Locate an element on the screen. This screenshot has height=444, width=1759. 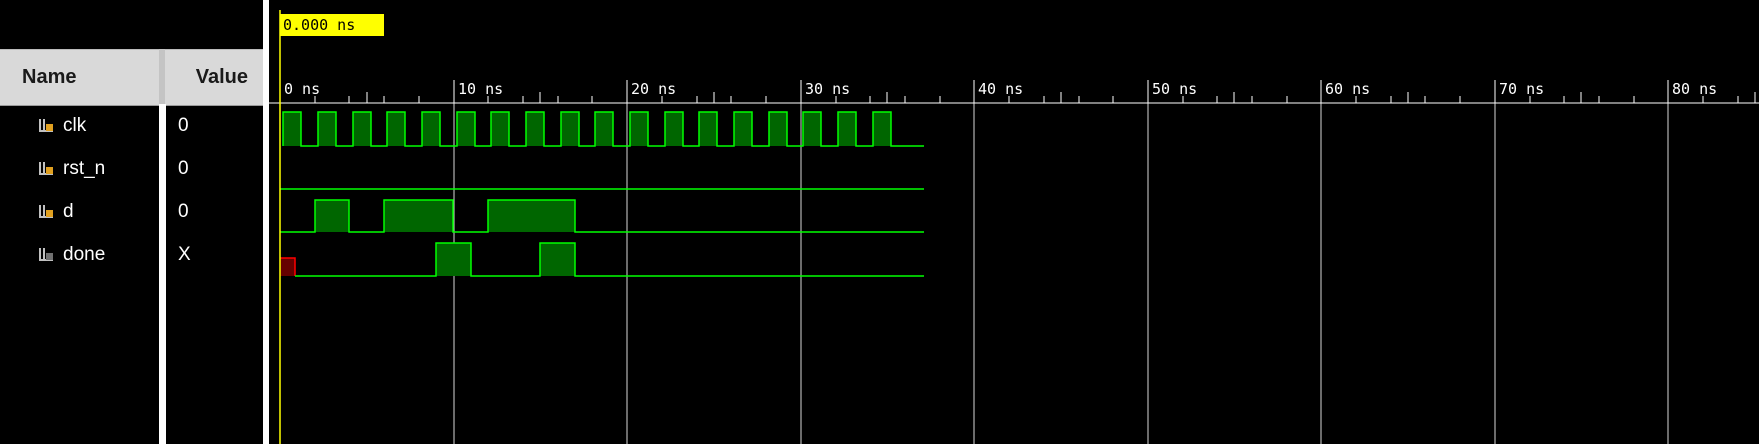
signal-row-rst_n: rst_n 0 is located at coordinates (131, 168).